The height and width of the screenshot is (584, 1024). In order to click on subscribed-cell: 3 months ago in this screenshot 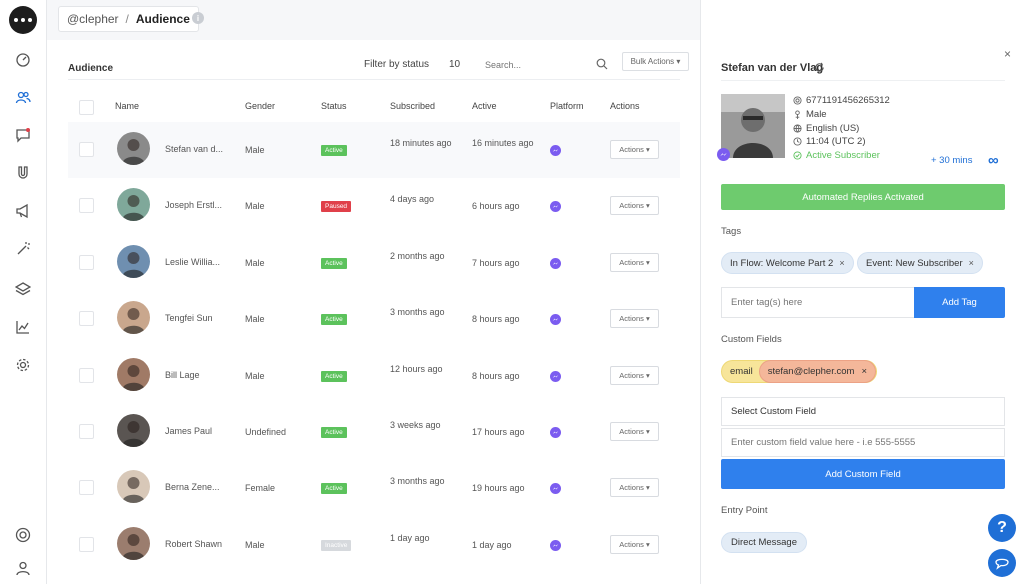, I will do `click(417, 312)`.